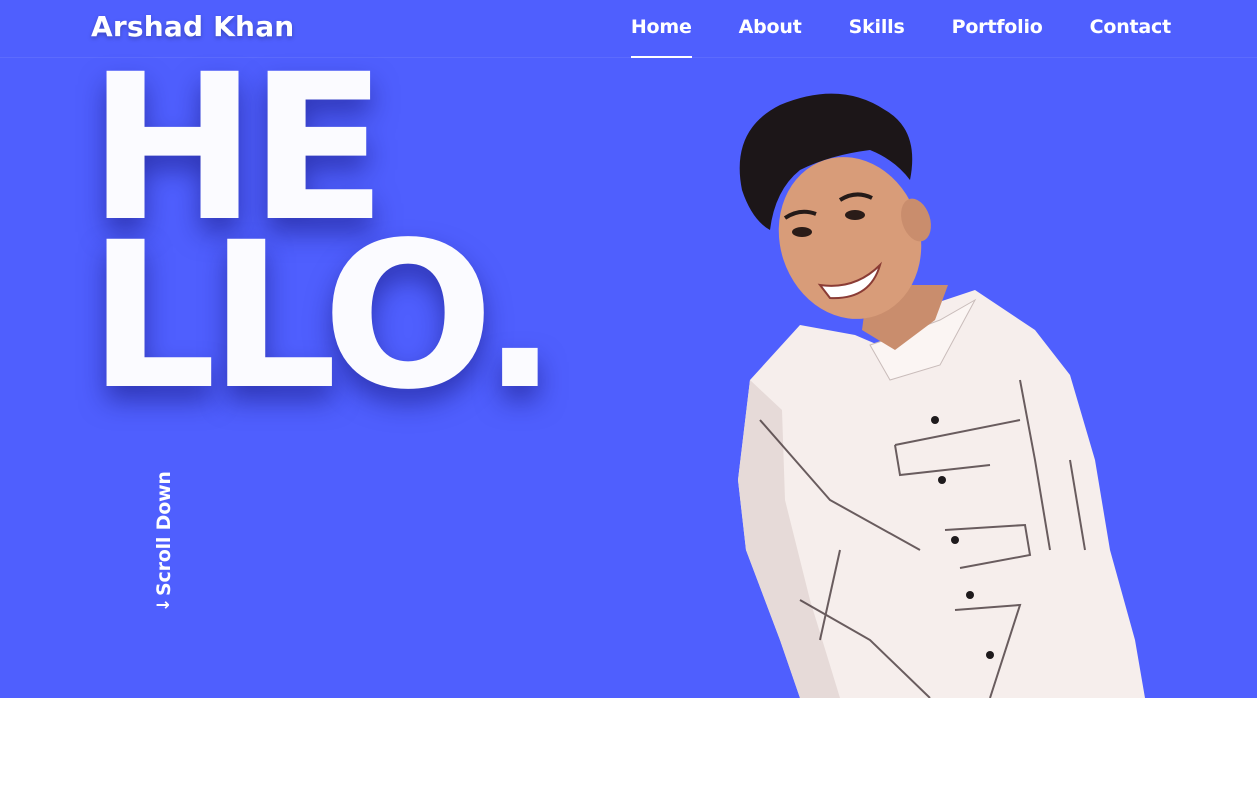 The width and height of the screenshot is (1257, 792). I want to click on nav-link-contact: Contact, so click(1131, 37).